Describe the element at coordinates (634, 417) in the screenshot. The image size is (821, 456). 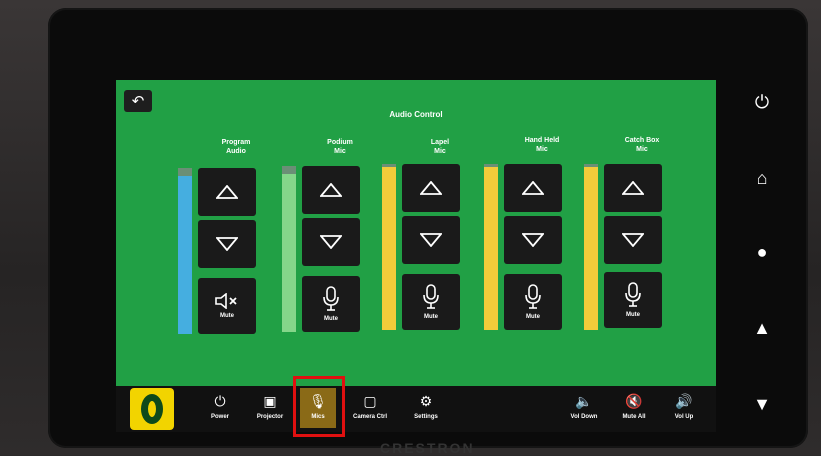
I see `mute-all-label: Mute All` at that location.